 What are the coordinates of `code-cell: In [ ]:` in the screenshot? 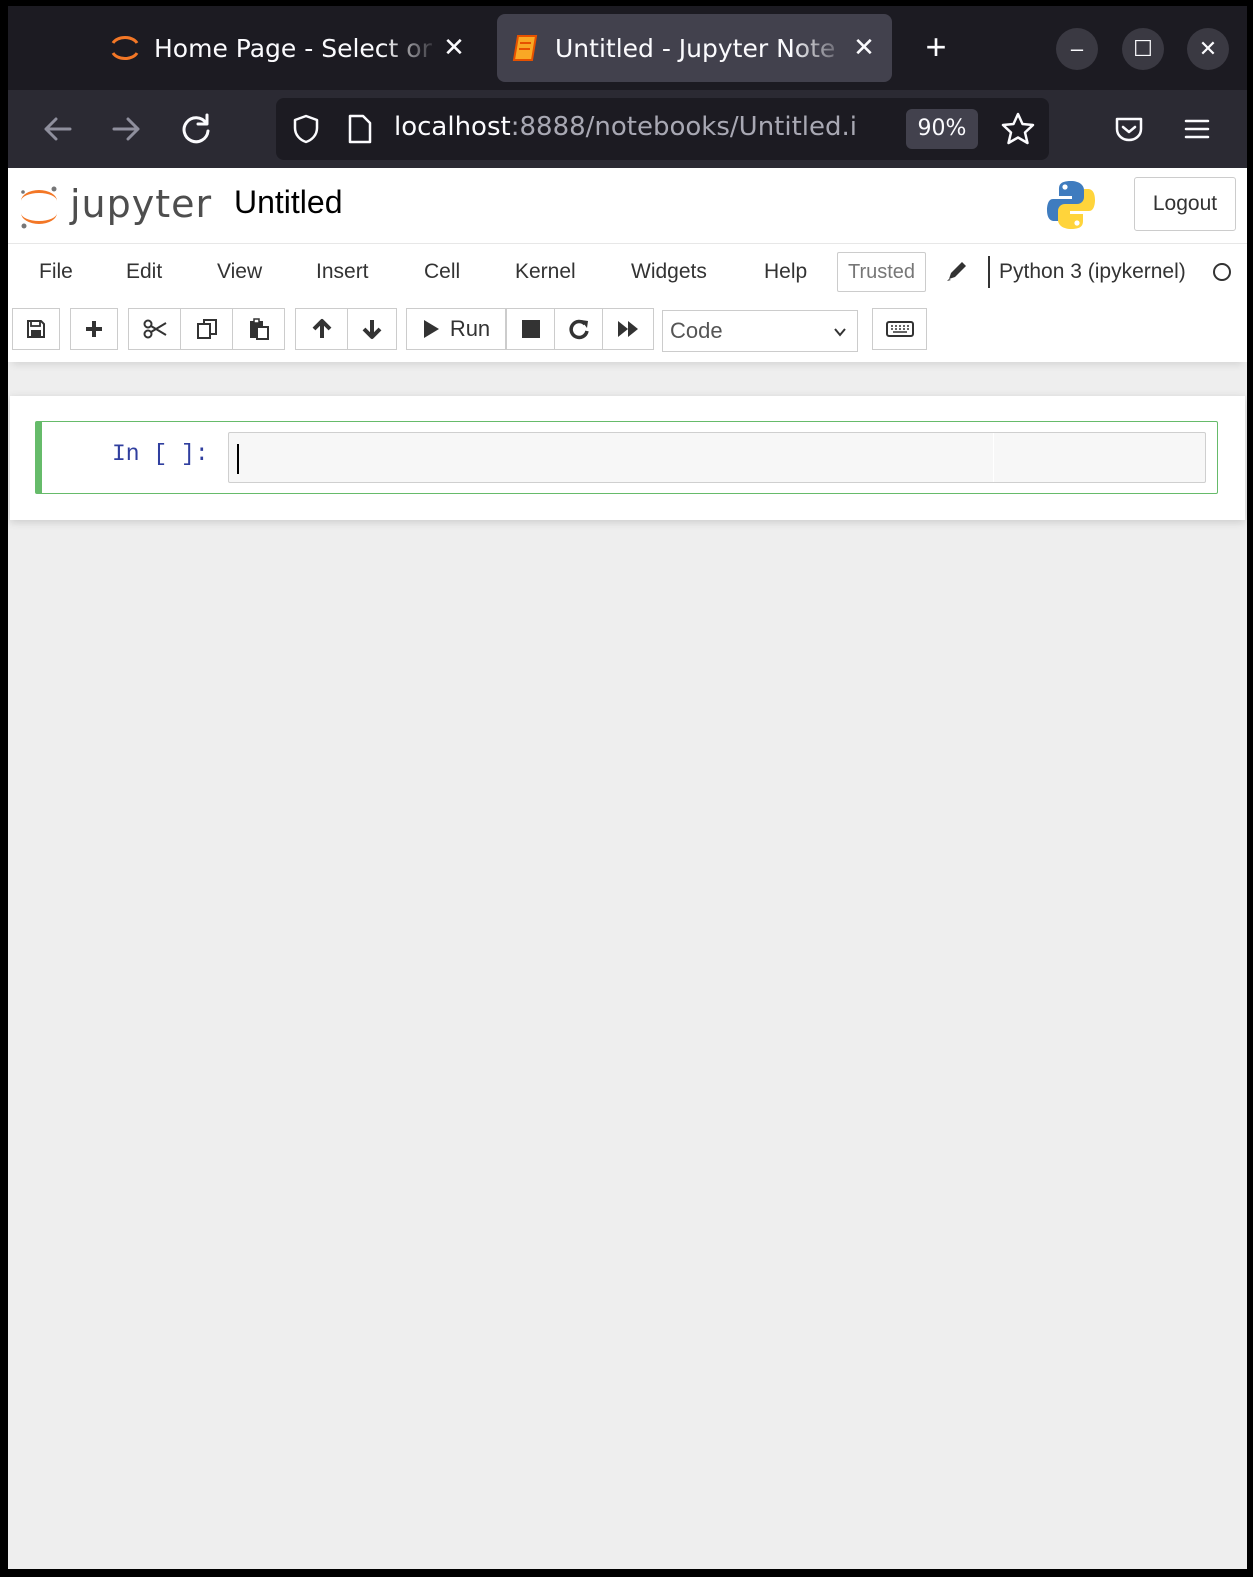 It's located at (626, 457).